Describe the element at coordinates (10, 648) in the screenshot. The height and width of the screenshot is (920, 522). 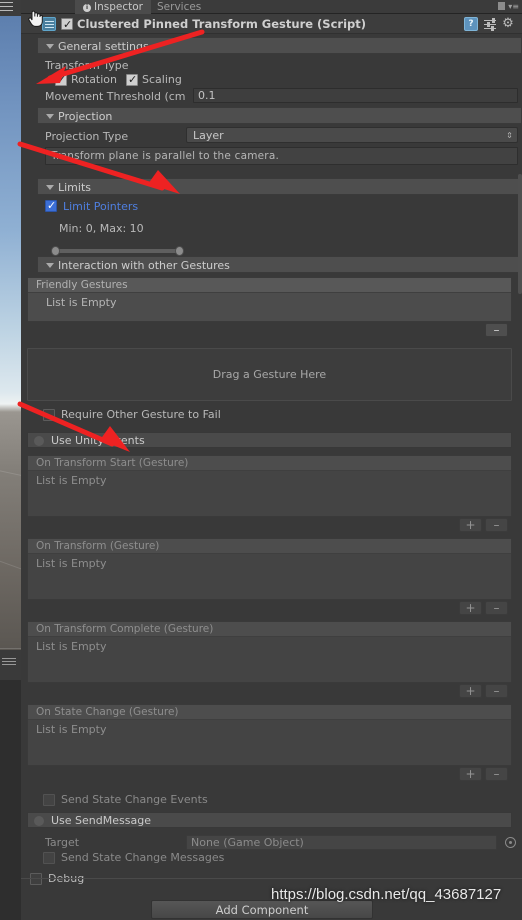
I see `scene-edge-line` at that location.